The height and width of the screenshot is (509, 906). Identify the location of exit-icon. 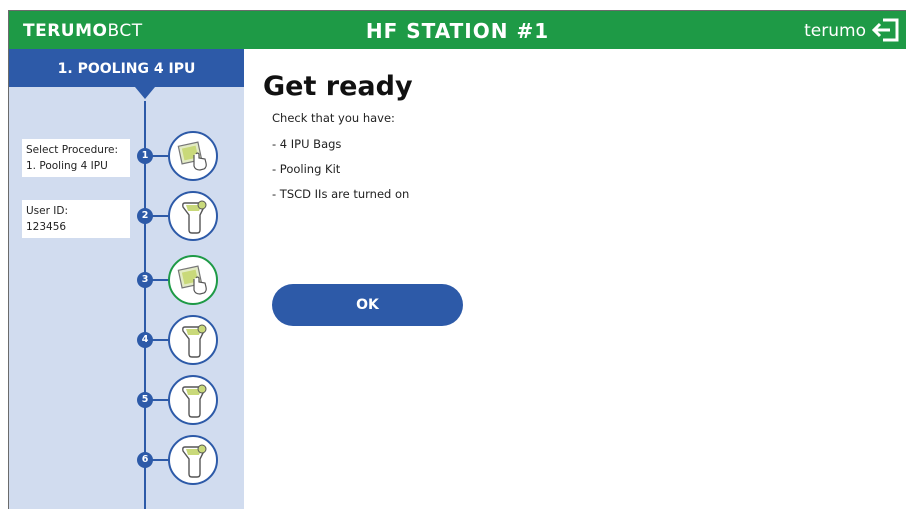
(885, 30).